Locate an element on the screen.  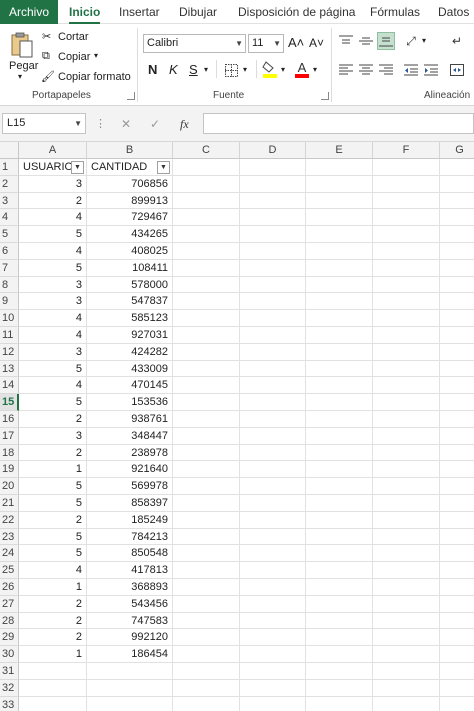
align-middle-button is located at coordinates (366, 41).